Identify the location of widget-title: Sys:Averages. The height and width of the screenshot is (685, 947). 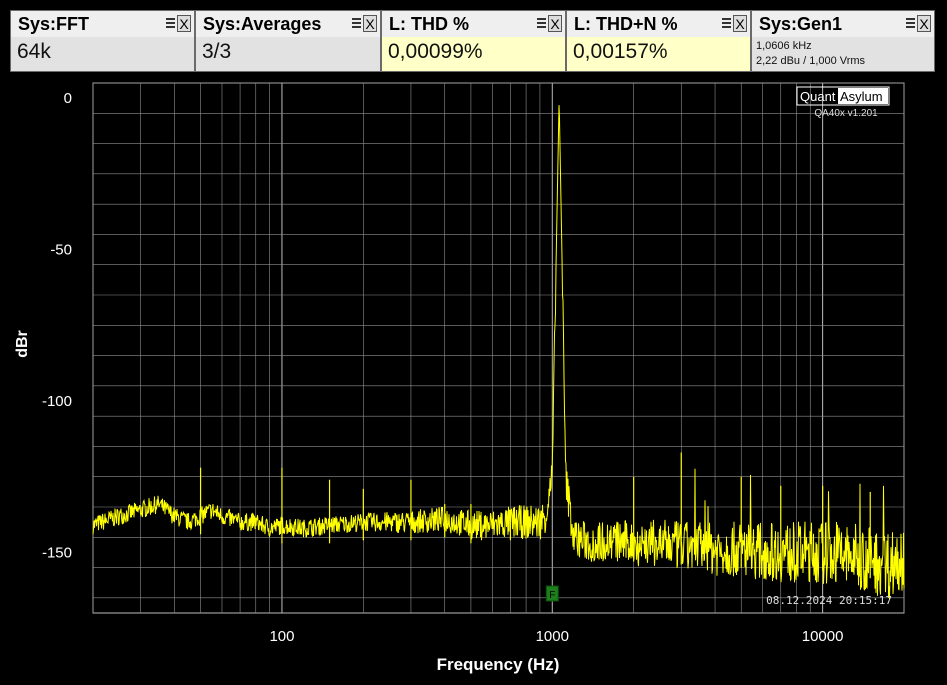
(262, 24).